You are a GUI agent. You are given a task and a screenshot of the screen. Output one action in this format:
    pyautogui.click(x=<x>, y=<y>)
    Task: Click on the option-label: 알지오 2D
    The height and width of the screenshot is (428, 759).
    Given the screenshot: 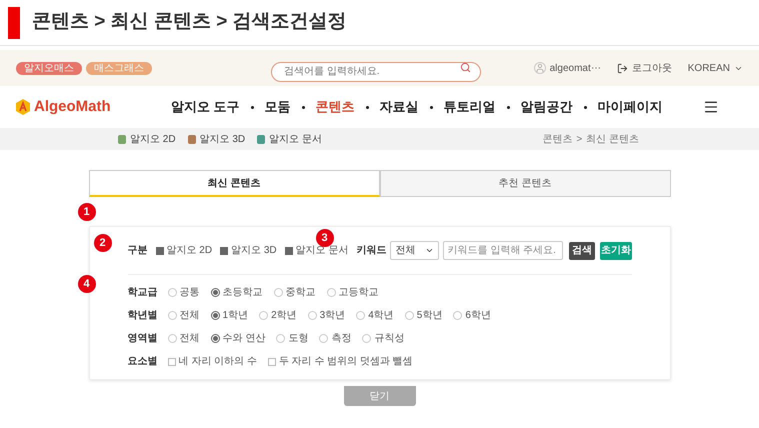 What is the action you would take?
    pyautogui.click(x=189, y=251)
    